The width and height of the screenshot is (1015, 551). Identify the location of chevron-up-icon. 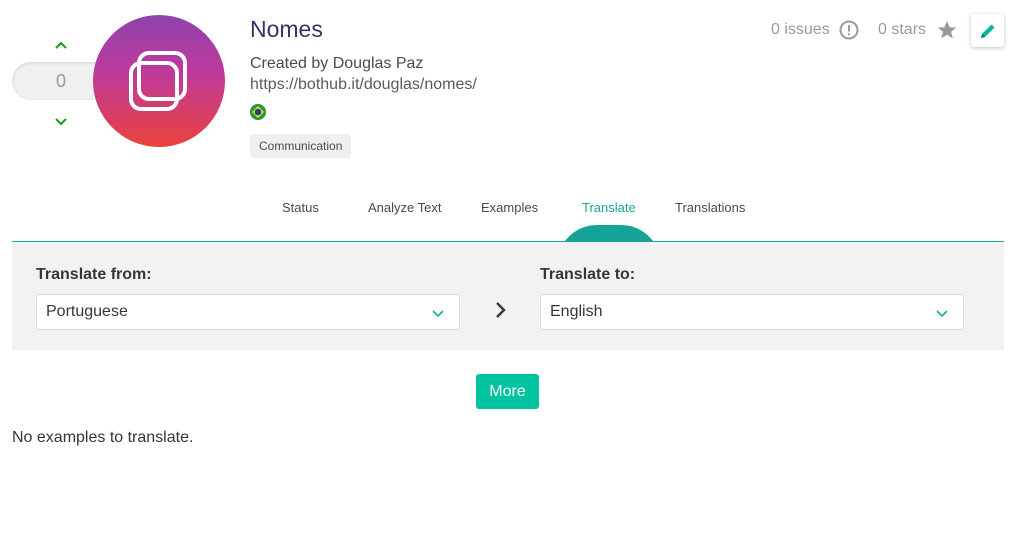
(61, 45).